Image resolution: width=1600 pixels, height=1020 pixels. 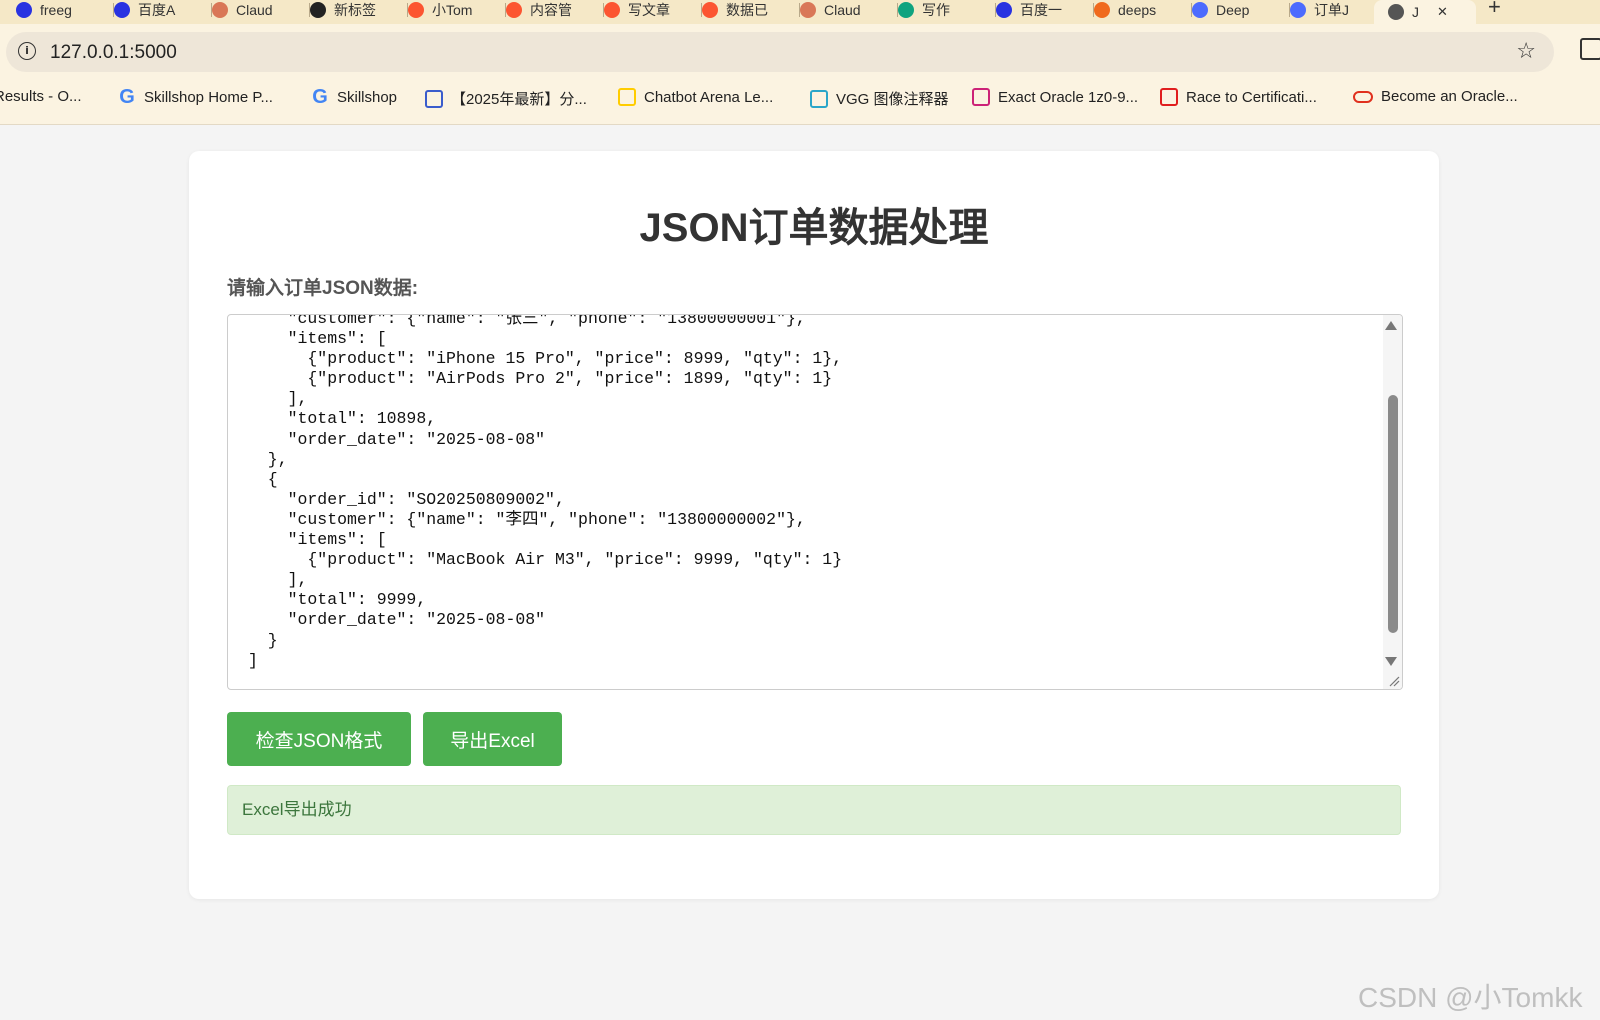 I want to click on chatgpt-icon, so click(x=906, y=10).